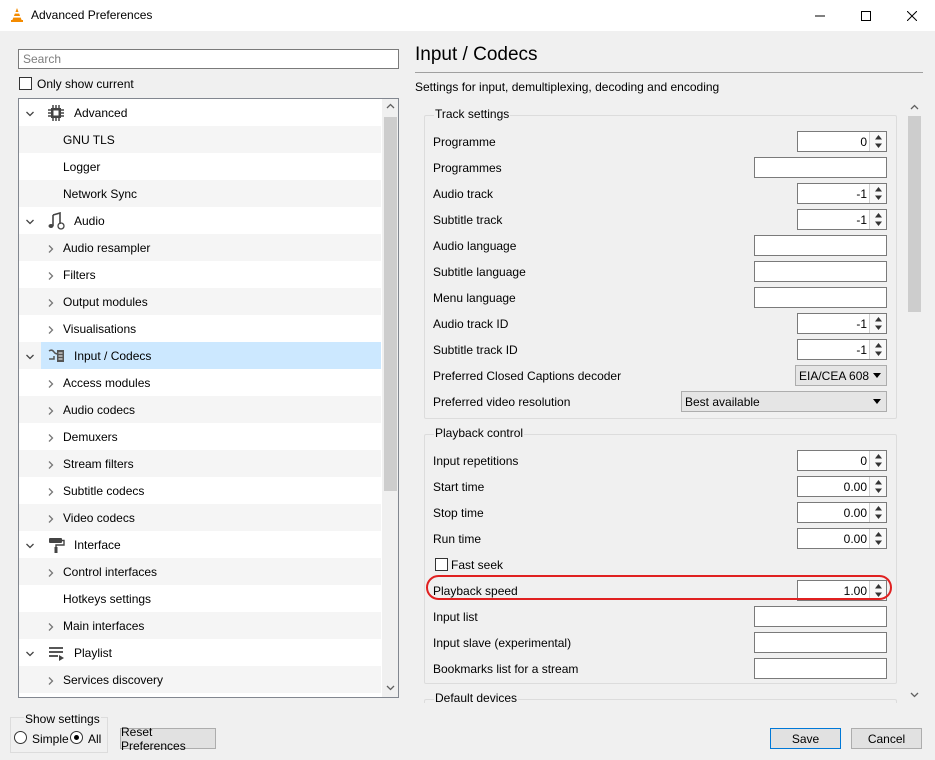 Image resolution: width=935 pixels, height=760 pixels. Describe the element at coordinates (842, 538) in the screenshot. I see `run-time-spinbox: 0.00` at that location.